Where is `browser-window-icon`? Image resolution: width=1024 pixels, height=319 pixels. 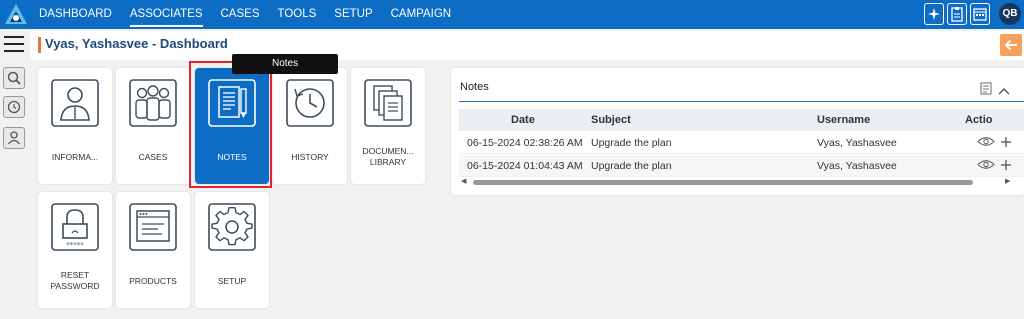
browser-window-icon is located at coordinates (153, 227).